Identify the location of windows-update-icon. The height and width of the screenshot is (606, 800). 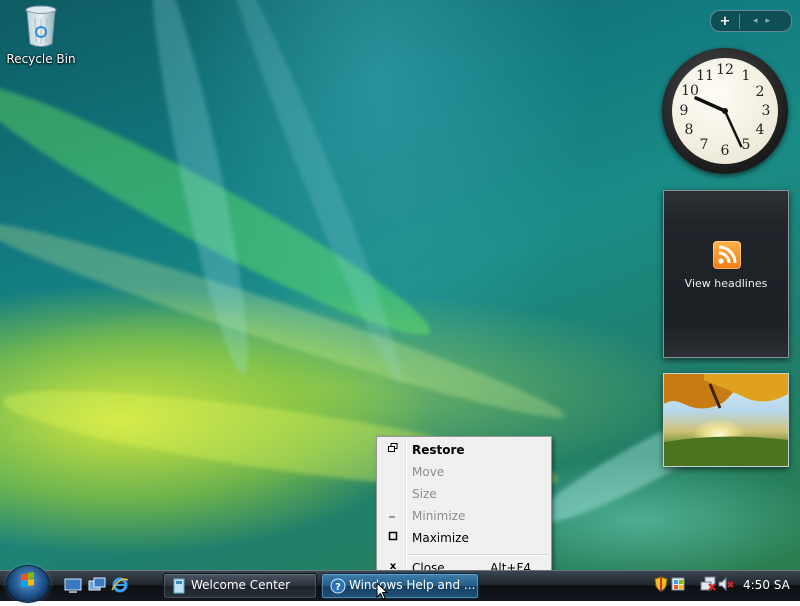
(678, 586).